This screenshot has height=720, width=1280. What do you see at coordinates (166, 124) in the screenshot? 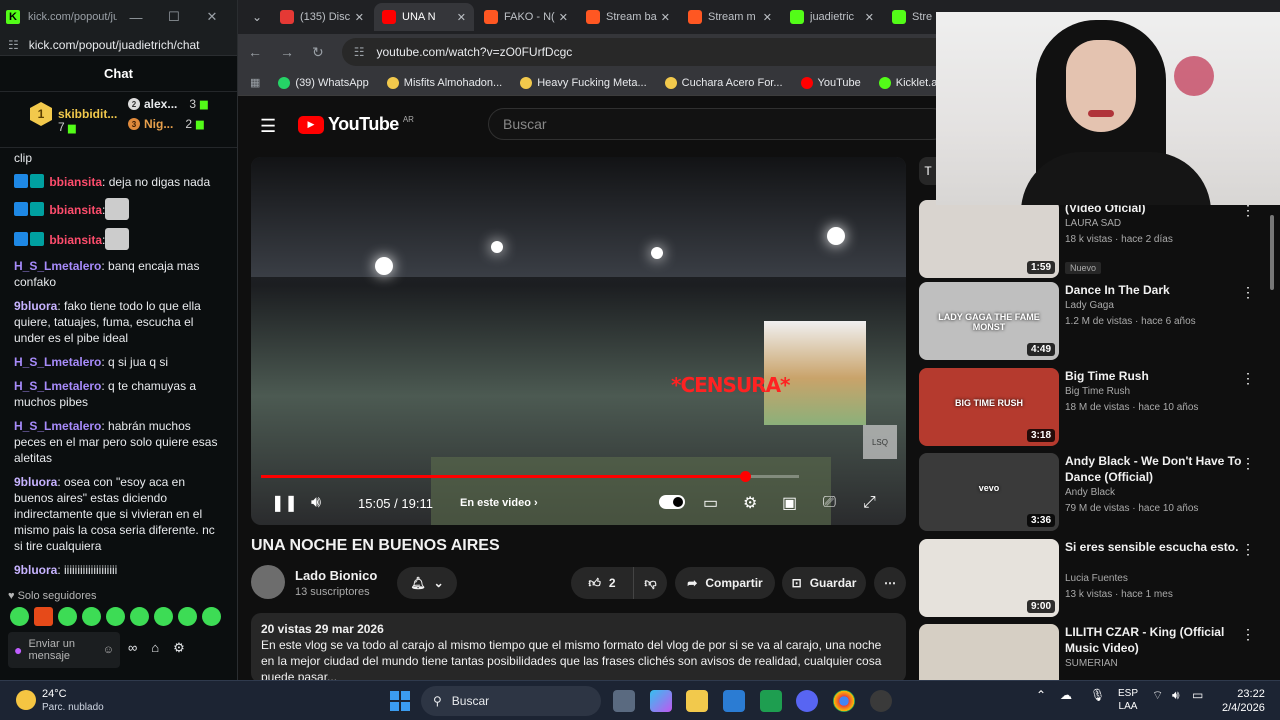
I see `leaderboard-third: 3 Nig... 2 ▆` at bounding box center [166, 124].